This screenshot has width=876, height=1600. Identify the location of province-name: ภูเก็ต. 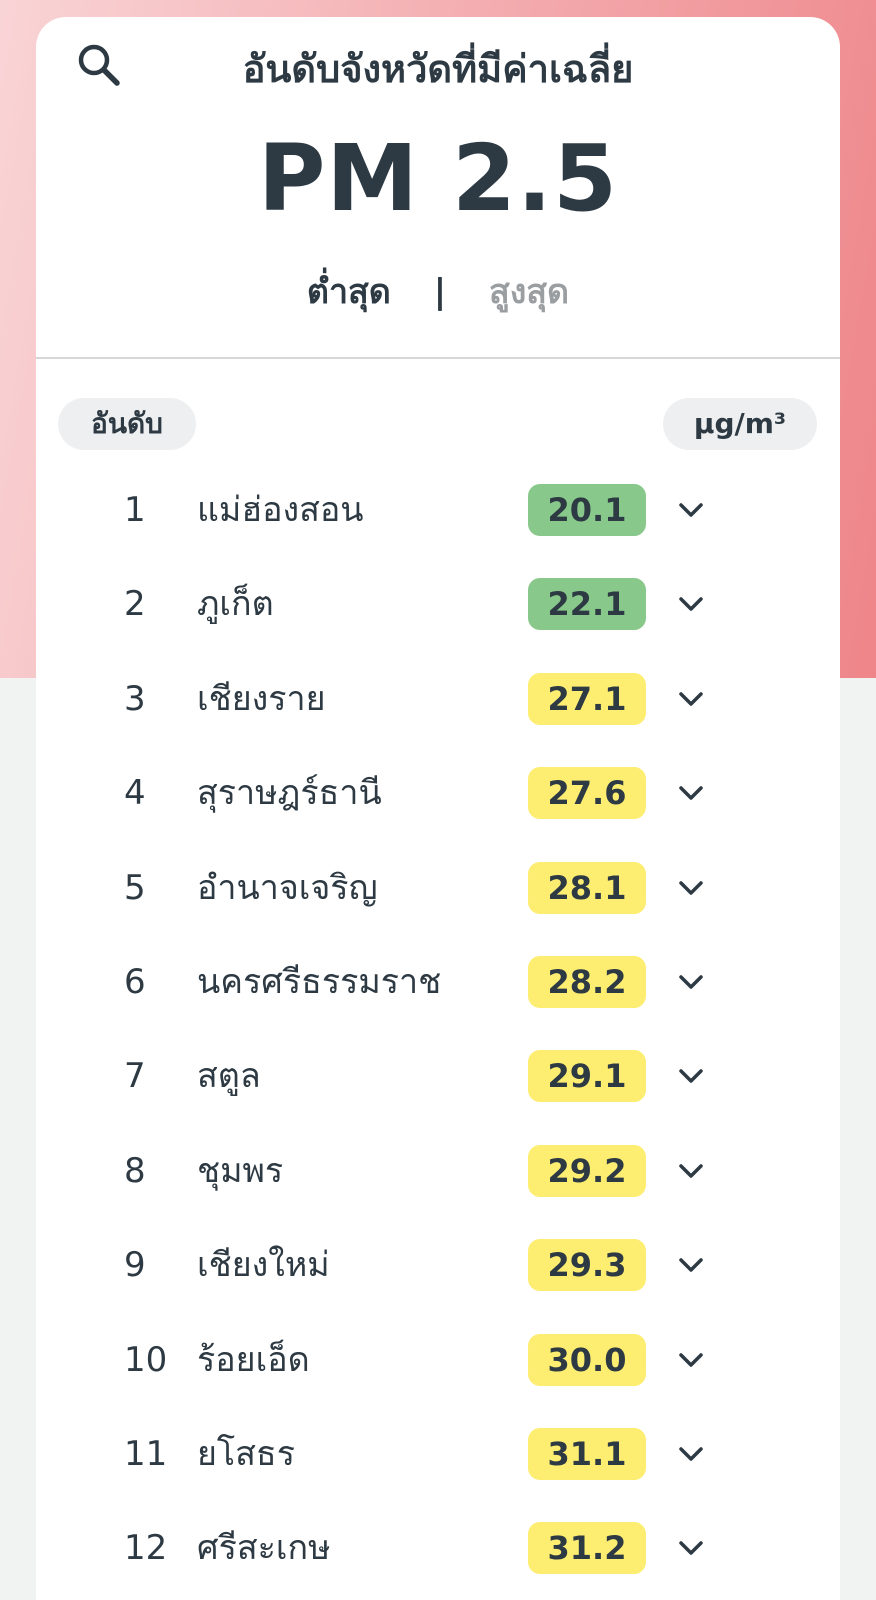
(235, 604).